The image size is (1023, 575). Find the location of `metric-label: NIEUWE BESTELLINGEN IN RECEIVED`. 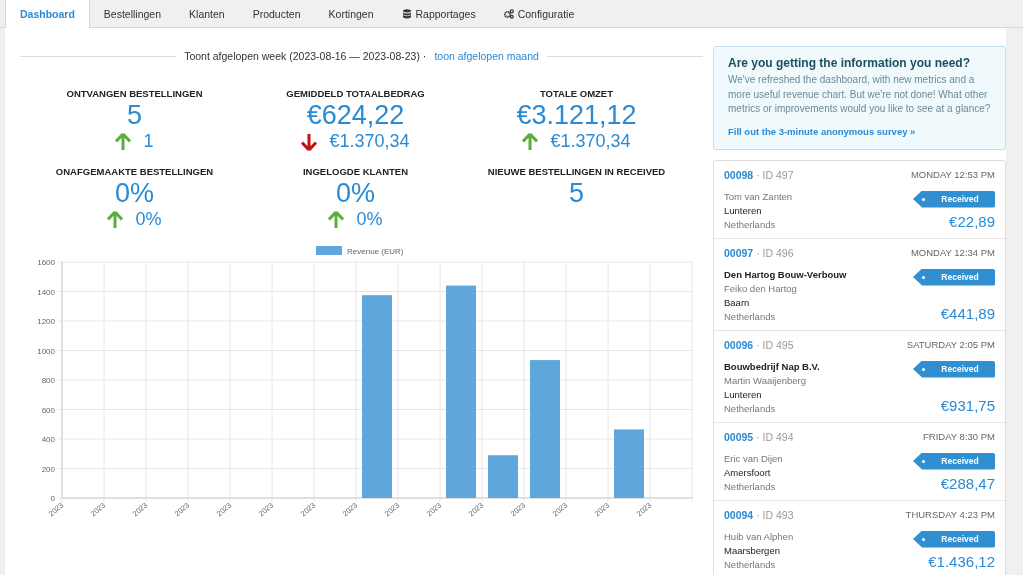

metric-label: NIEUWE BESTELLINGEN IN RECEIVED is located at coordinates (576, 171).